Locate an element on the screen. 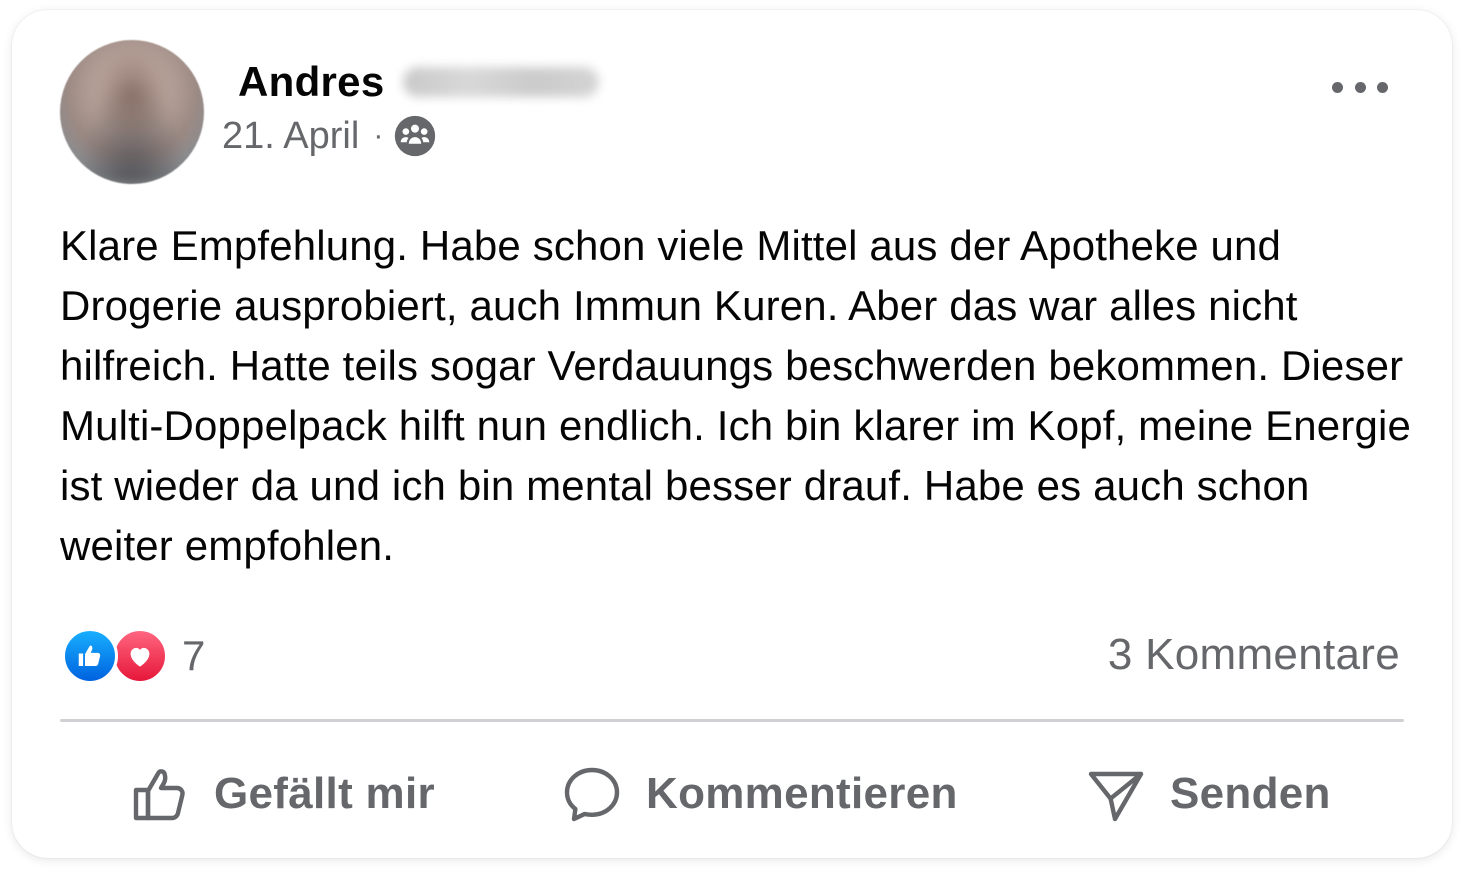 This screenshot has height=876, width=1464. reactions-summary: 7 is located at coordinates (133, 656).